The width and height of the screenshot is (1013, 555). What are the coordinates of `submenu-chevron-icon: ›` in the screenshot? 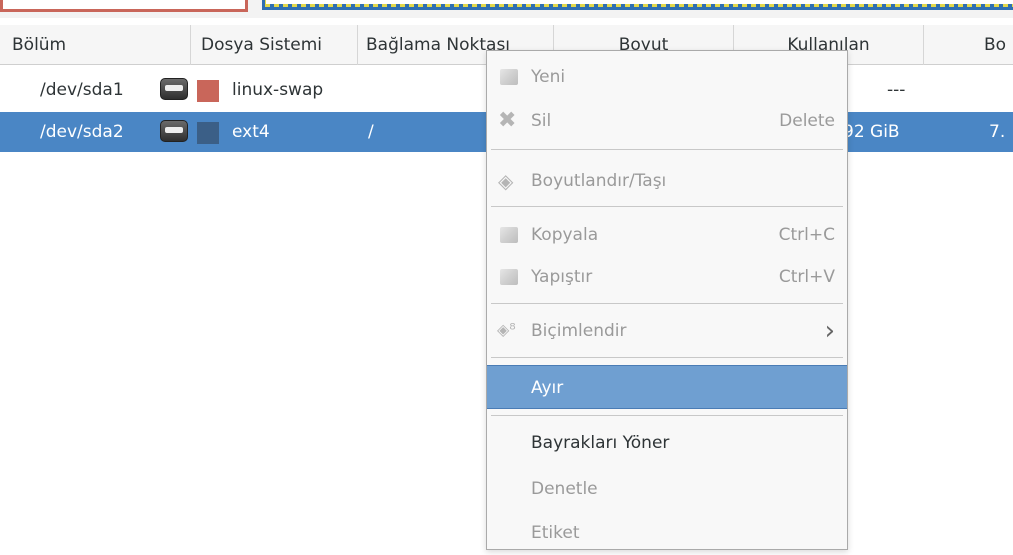 It's located at (829, 331).